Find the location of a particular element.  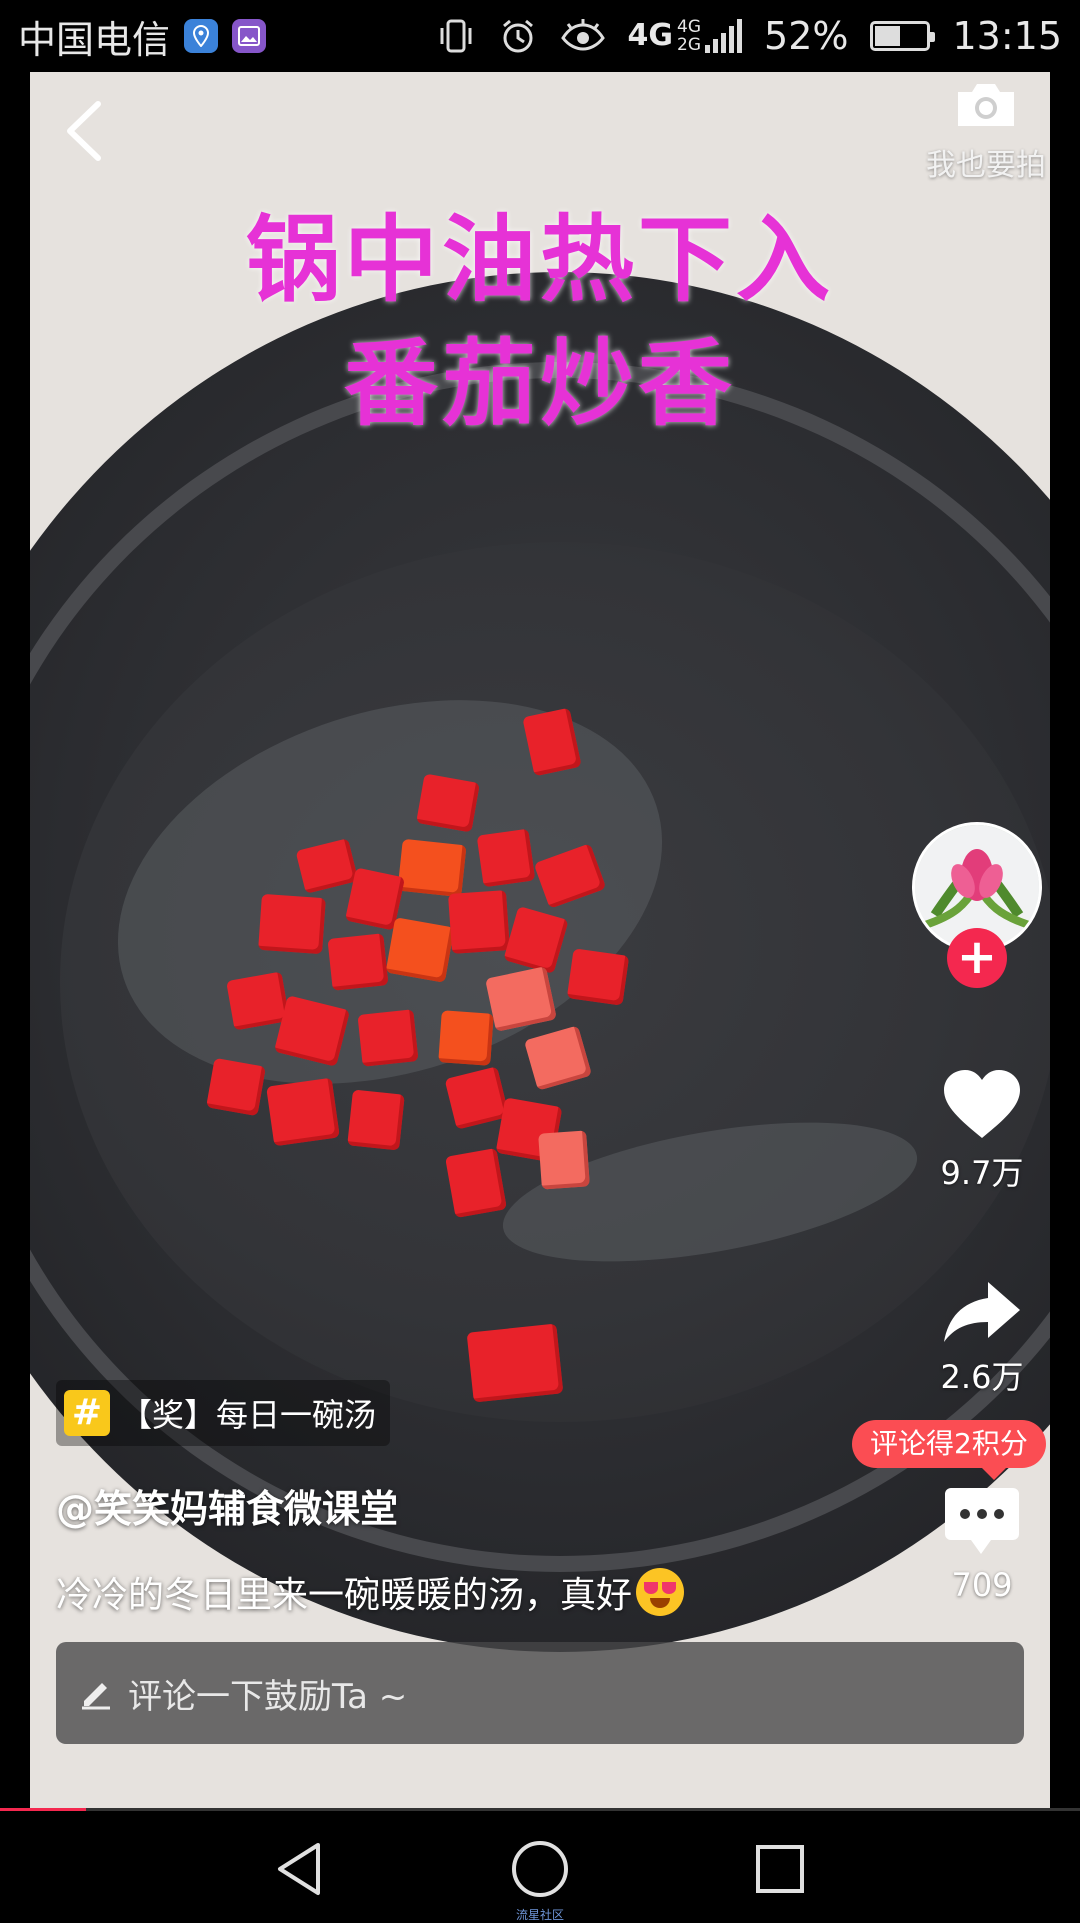

status-bar: 中国电信 4G 4G 2G 52% 13:15 is located at coordinates (540, 36).